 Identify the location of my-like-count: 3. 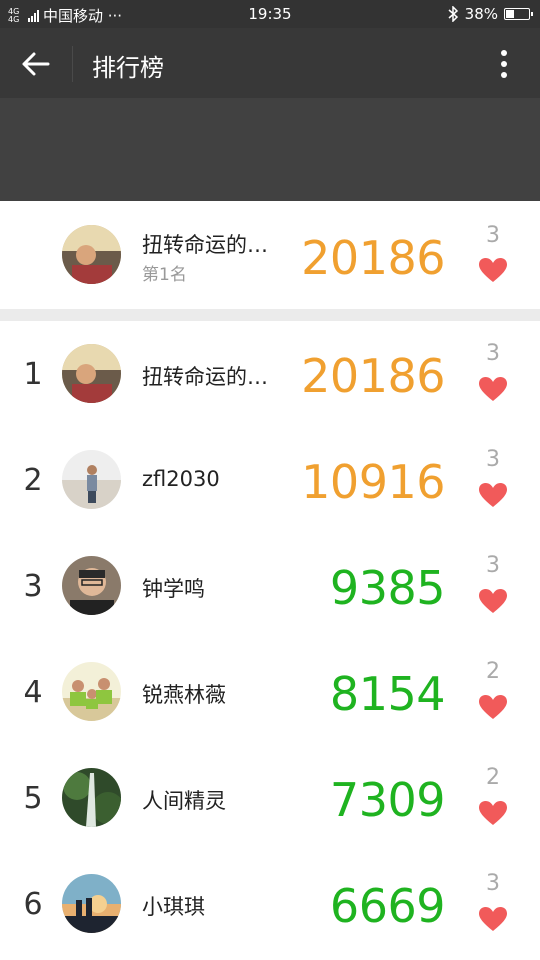
(493, 235).